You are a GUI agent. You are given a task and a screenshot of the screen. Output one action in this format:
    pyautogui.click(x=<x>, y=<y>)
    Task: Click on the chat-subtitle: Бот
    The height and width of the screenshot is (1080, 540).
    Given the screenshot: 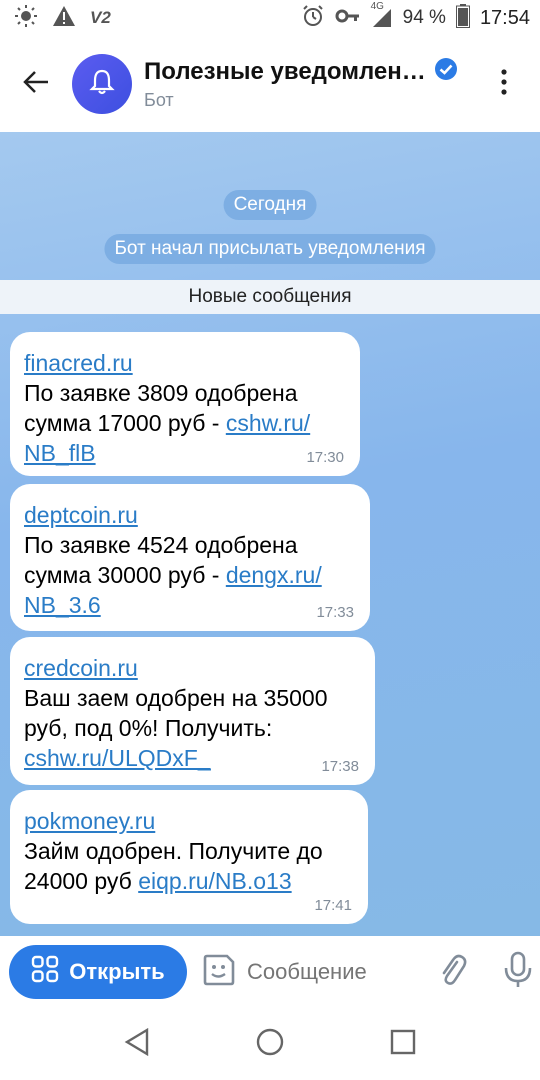 What is the action you would take?
    pyautogui.click(x=159, y=100)
    